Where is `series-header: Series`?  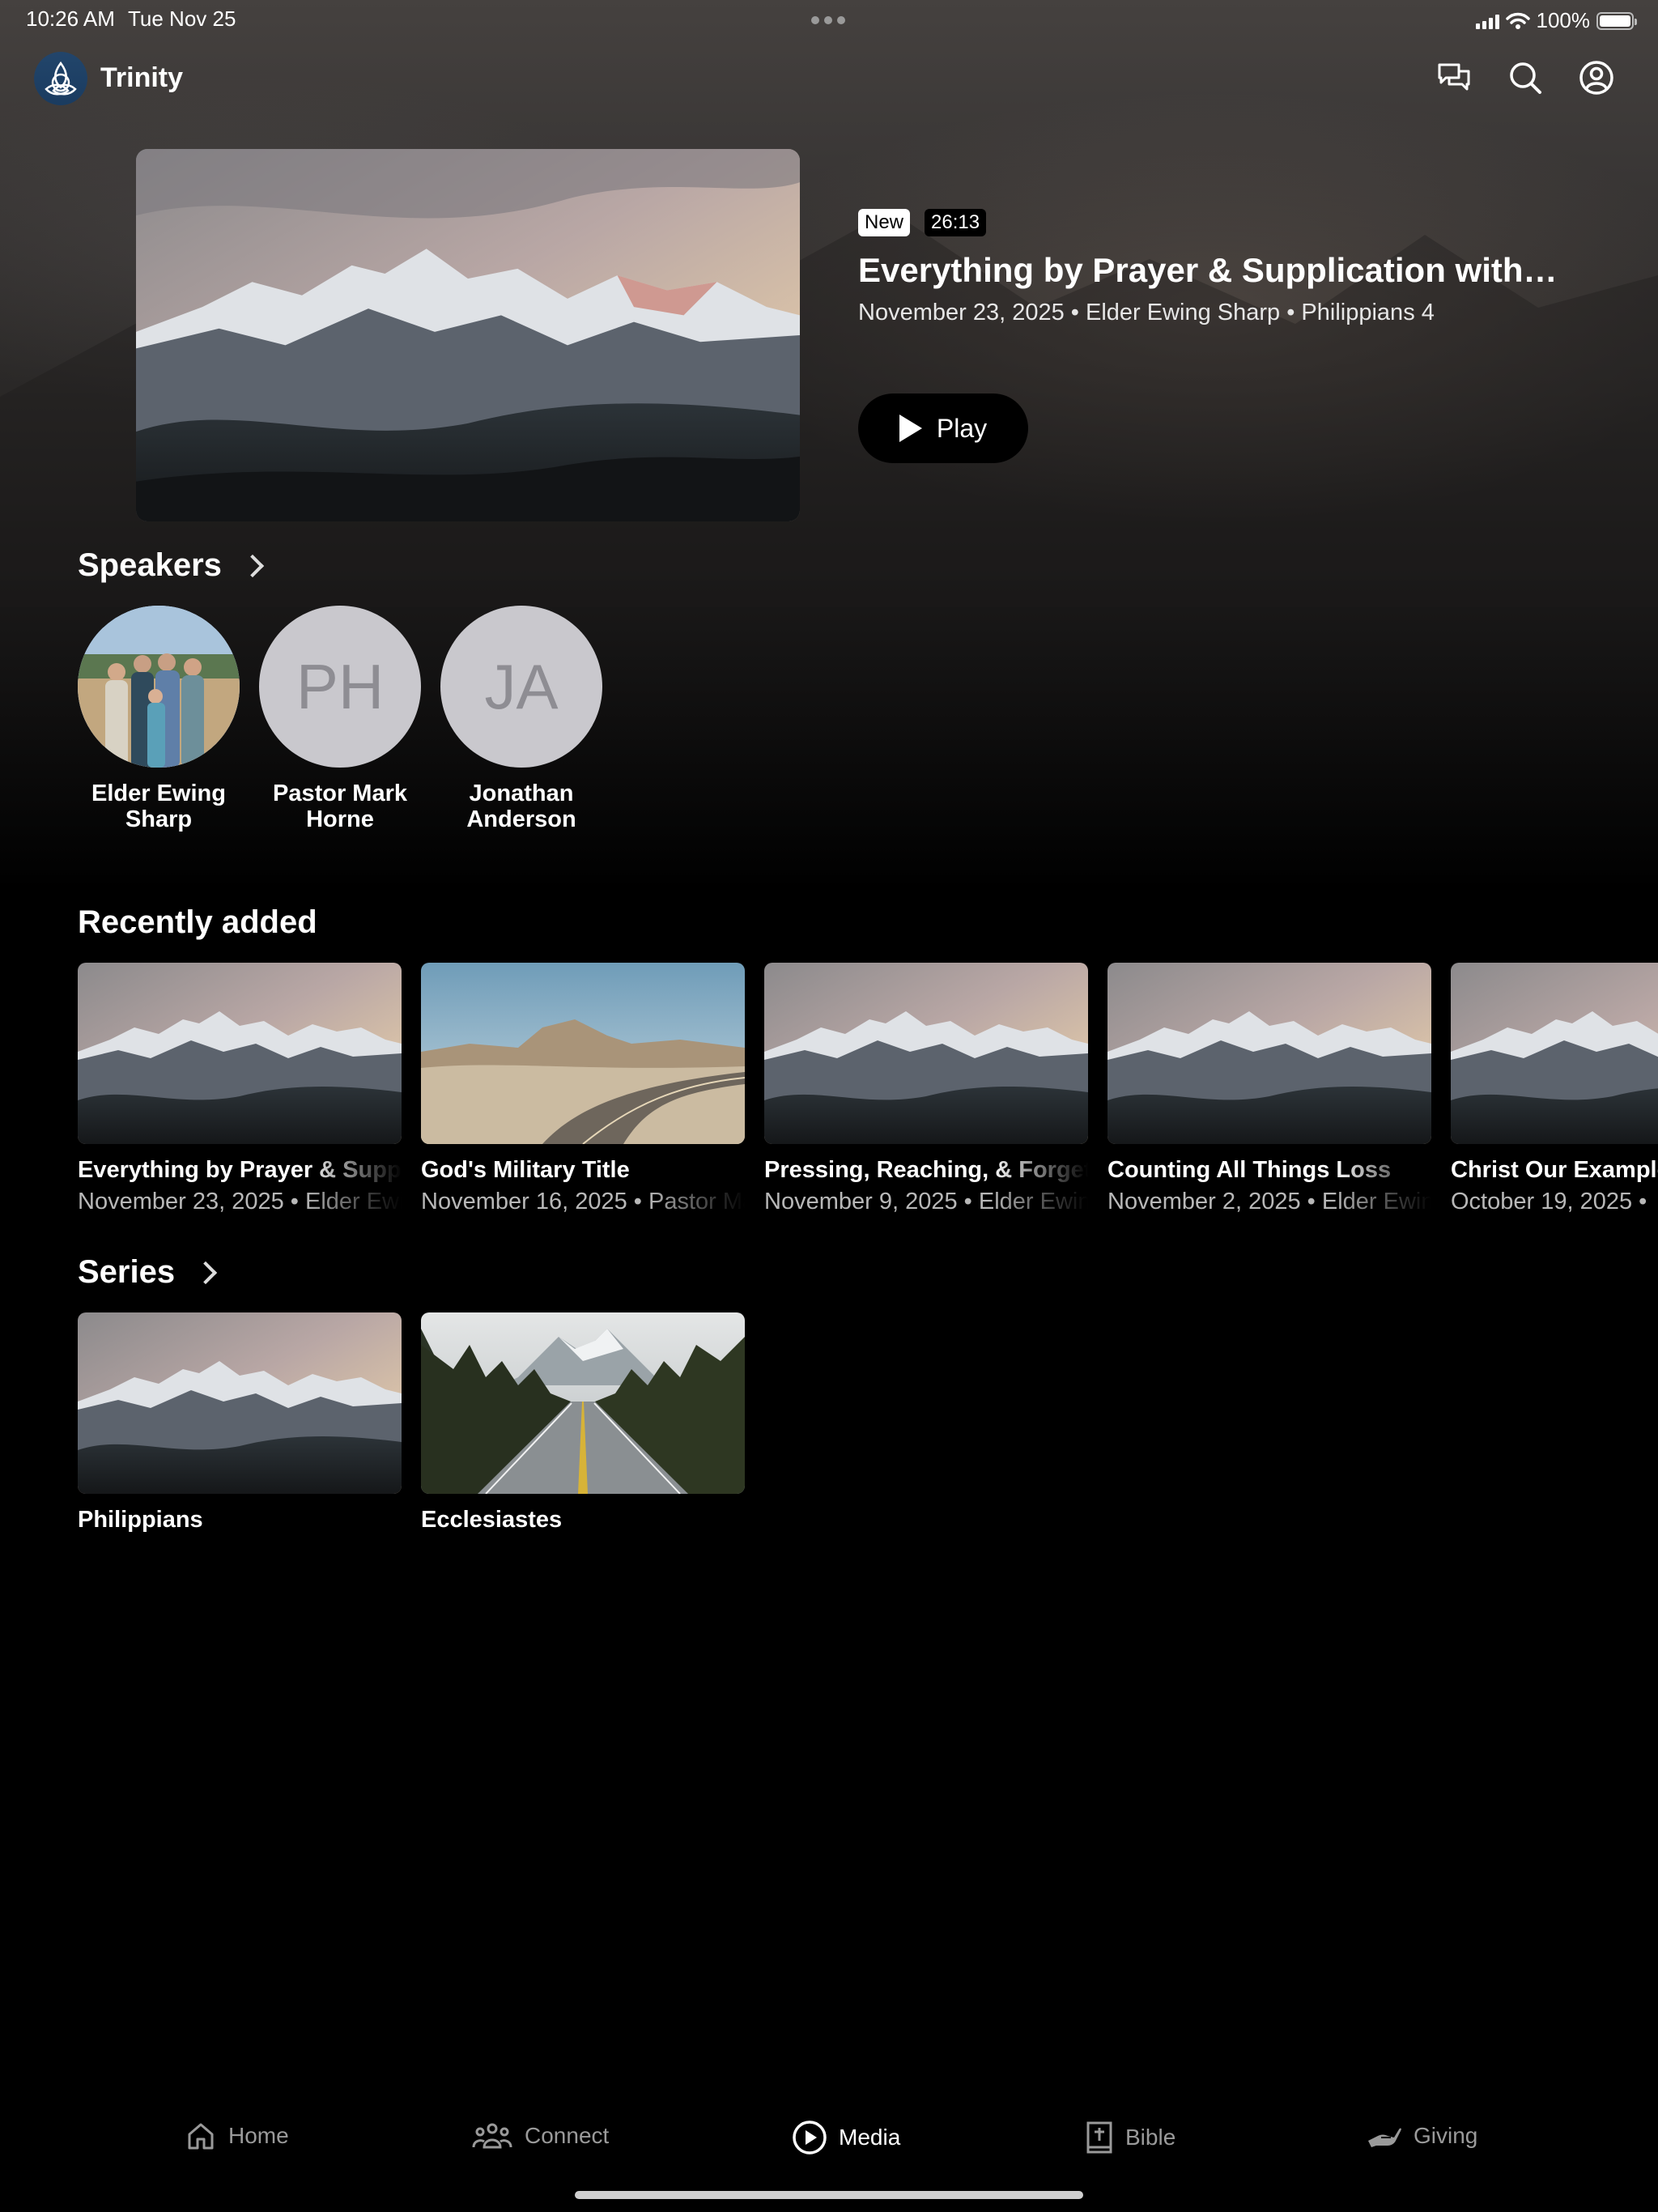
series-header: Series is located at coordinates (148, 1272).